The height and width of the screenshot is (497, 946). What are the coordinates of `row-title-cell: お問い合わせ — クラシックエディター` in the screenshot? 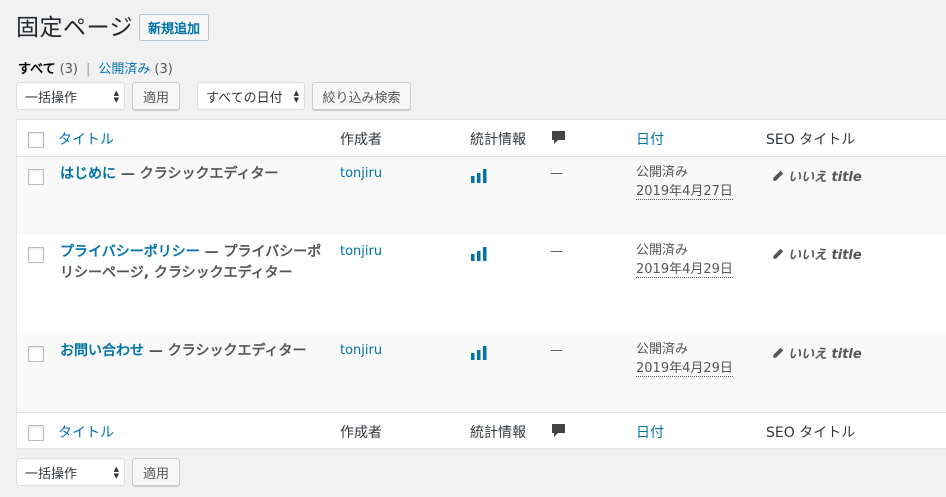 It's located at (192, 351).